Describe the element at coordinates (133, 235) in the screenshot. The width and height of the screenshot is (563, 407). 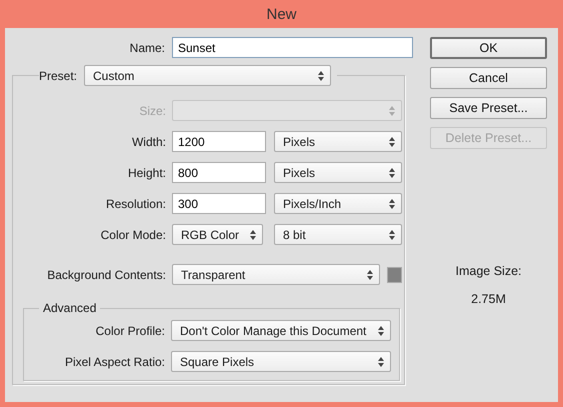
I see `field-label: Color Mode:` at that location.